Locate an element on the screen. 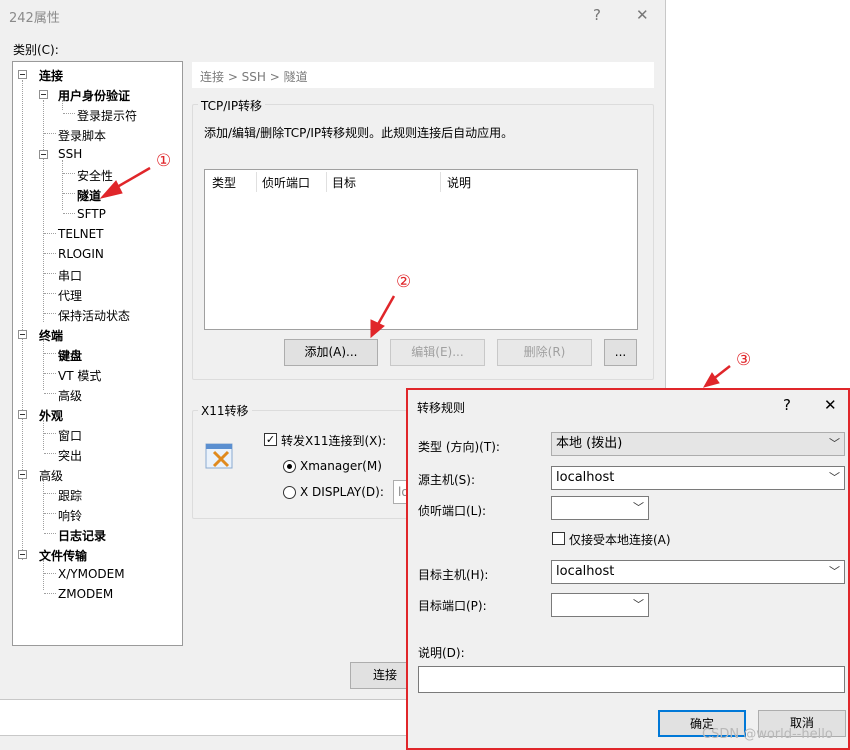 The height and width of the screenshot is (750, 850). taskbar-strip is located at coordinates (203, 742).